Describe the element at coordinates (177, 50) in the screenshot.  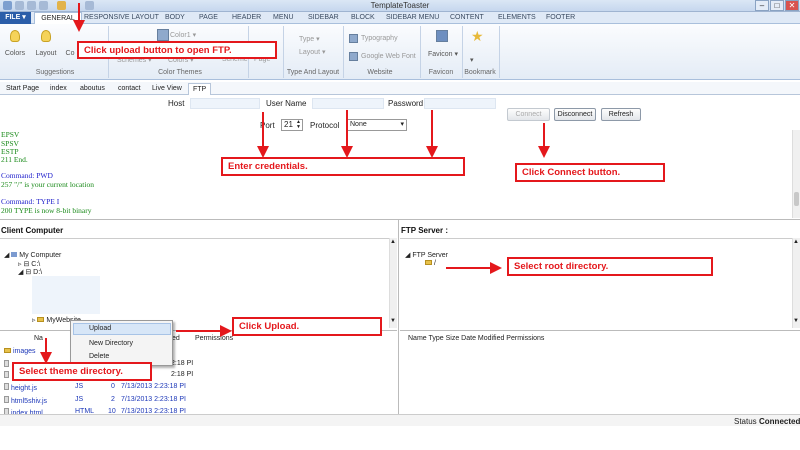
I see `annotation-upload-ftp: Click upload button to open FTP.` at that location.